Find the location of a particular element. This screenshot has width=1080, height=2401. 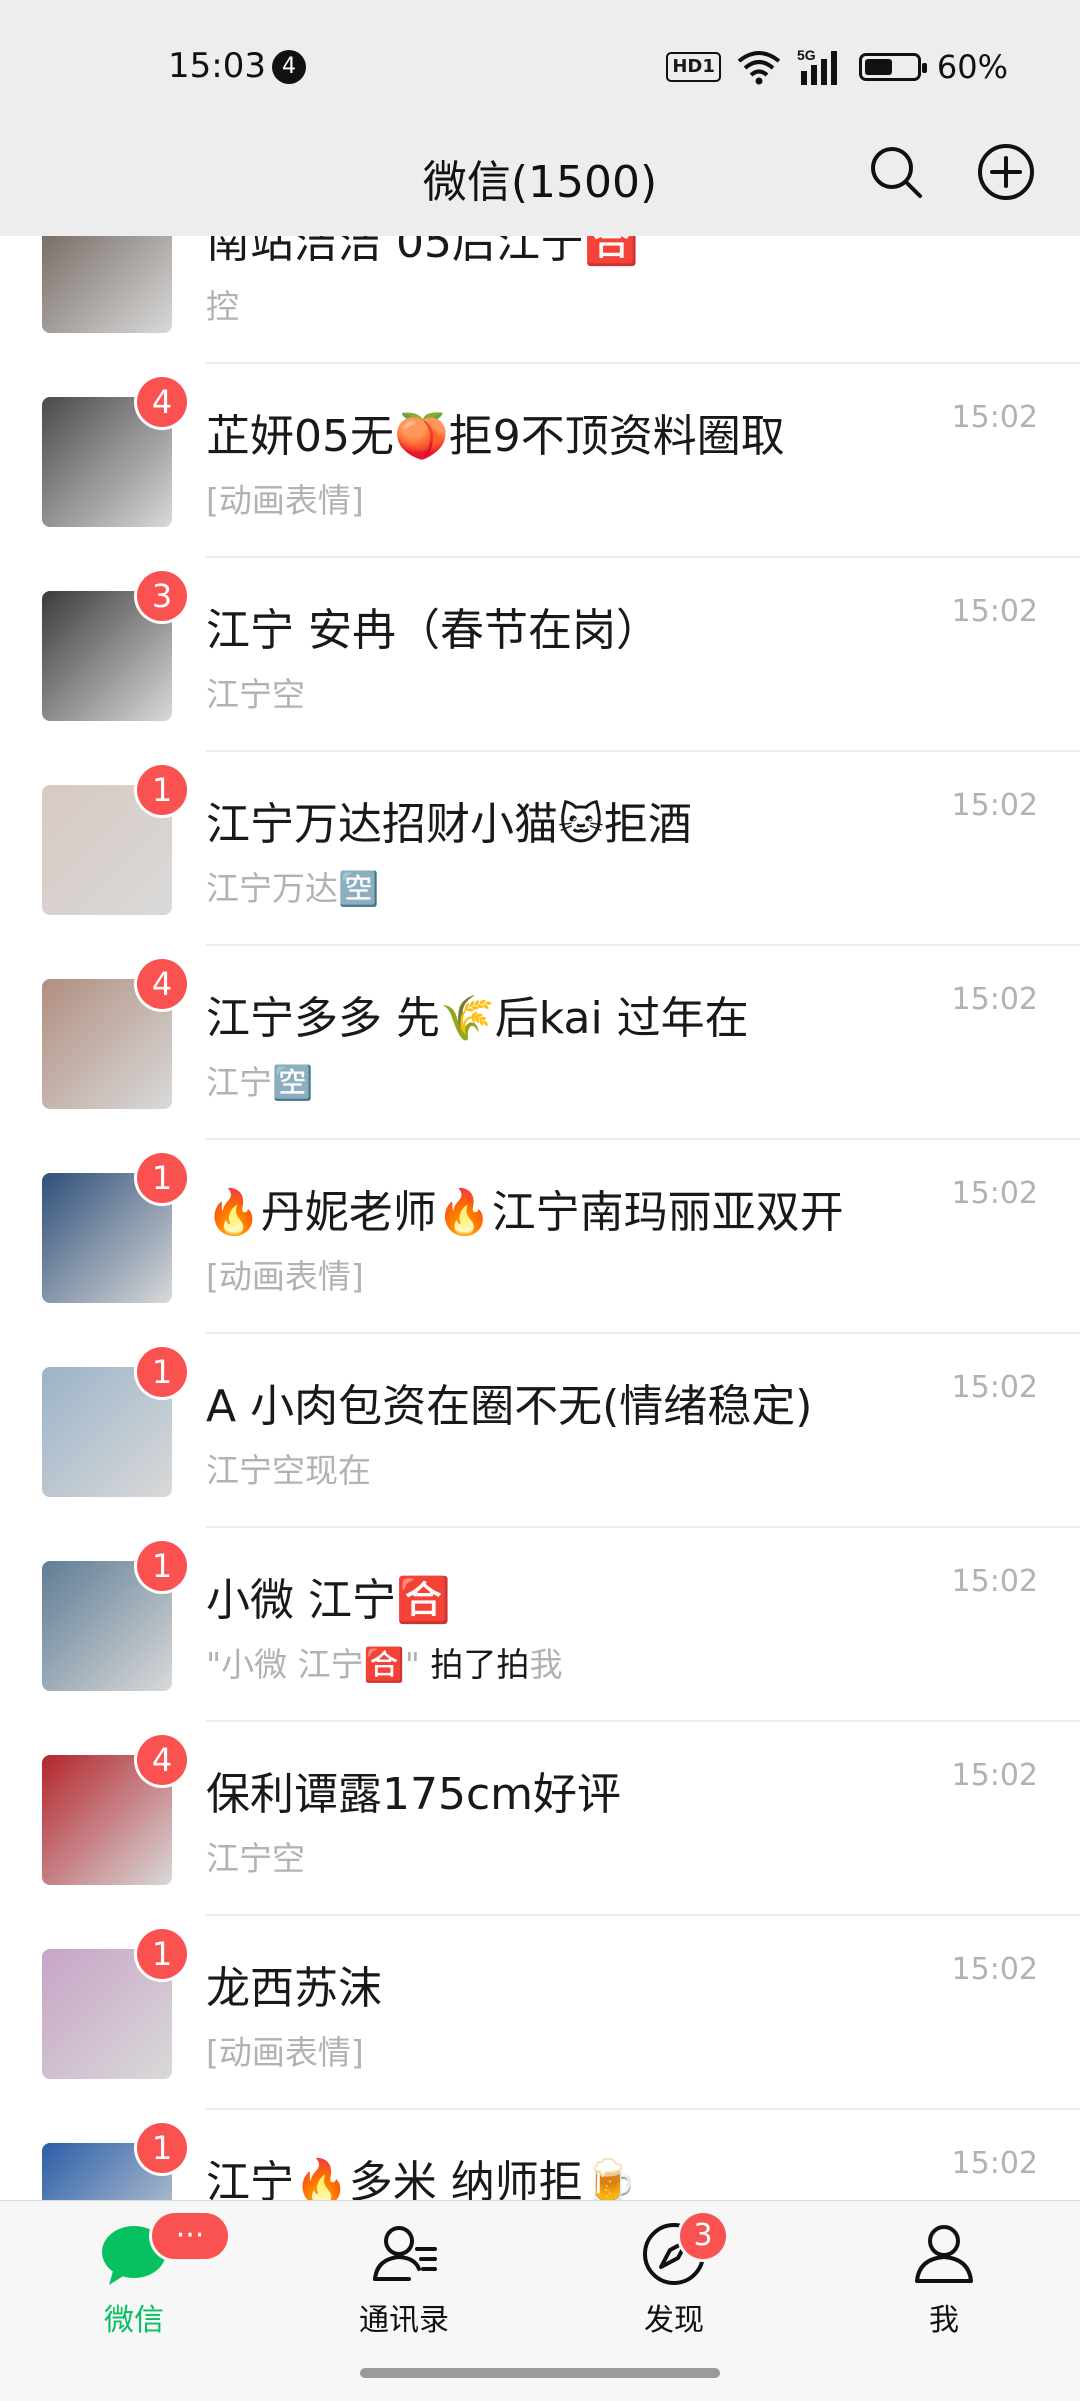

tab-label-chats: 微信 is located at coordinates (134, 2320).